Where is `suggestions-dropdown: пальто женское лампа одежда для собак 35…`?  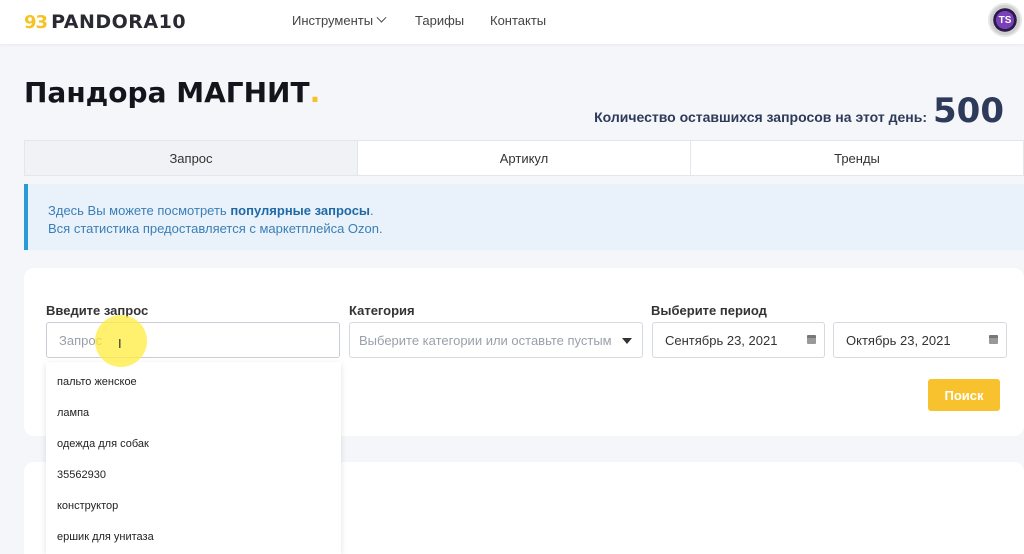 suggestions-dropdown: пальто женское лампа одежда для собак 35… is located at coordinates (193, 458).